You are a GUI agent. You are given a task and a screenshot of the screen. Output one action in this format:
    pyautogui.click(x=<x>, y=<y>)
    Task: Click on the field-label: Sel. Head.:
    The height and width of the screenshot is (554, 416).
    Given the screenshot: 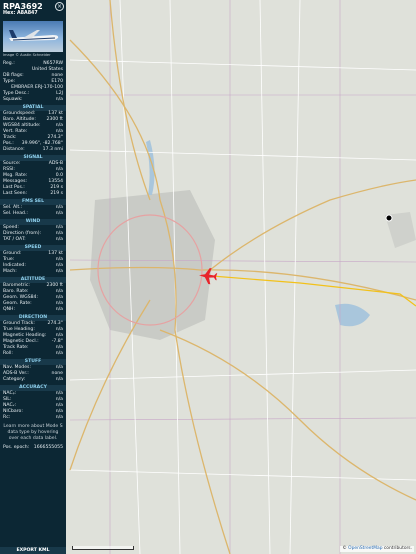 What is the action you would take?
    pyautogui.click(x=15, y=213)
    